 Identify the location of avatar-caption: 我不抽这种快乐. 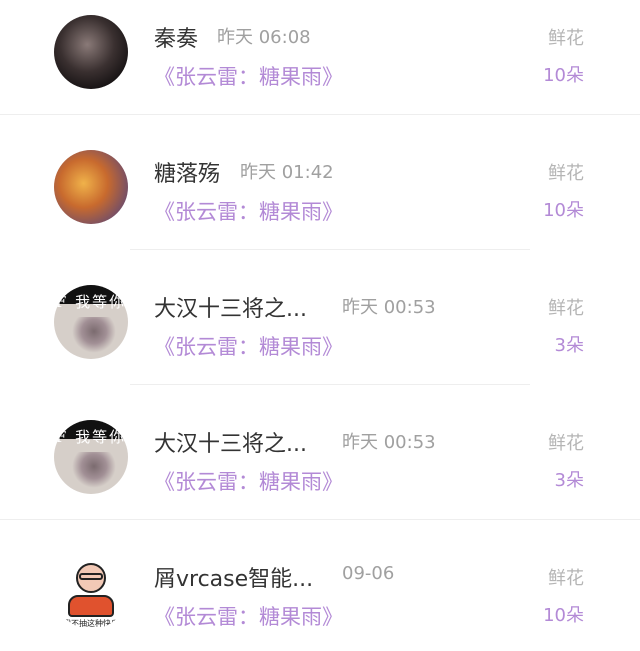
(91, 623).